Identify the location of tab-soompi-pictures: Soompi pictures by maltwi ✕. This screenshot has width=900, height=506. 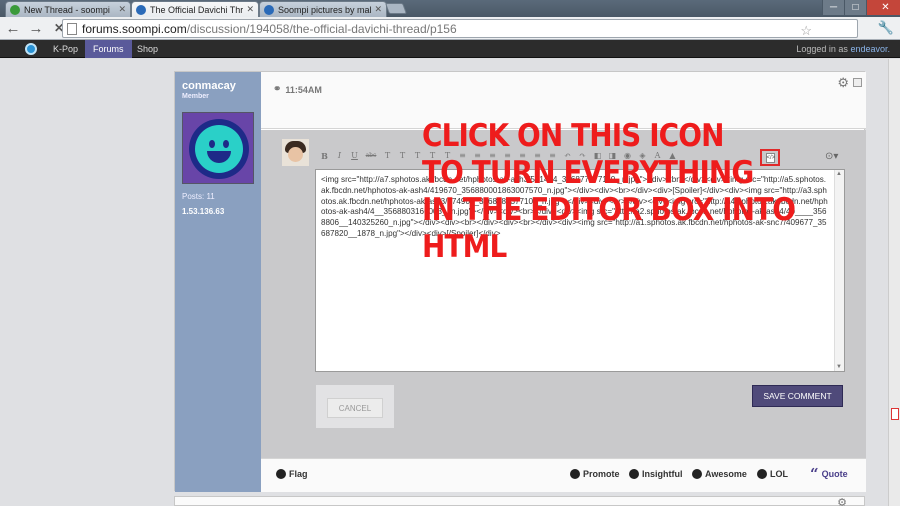
(323, 9).